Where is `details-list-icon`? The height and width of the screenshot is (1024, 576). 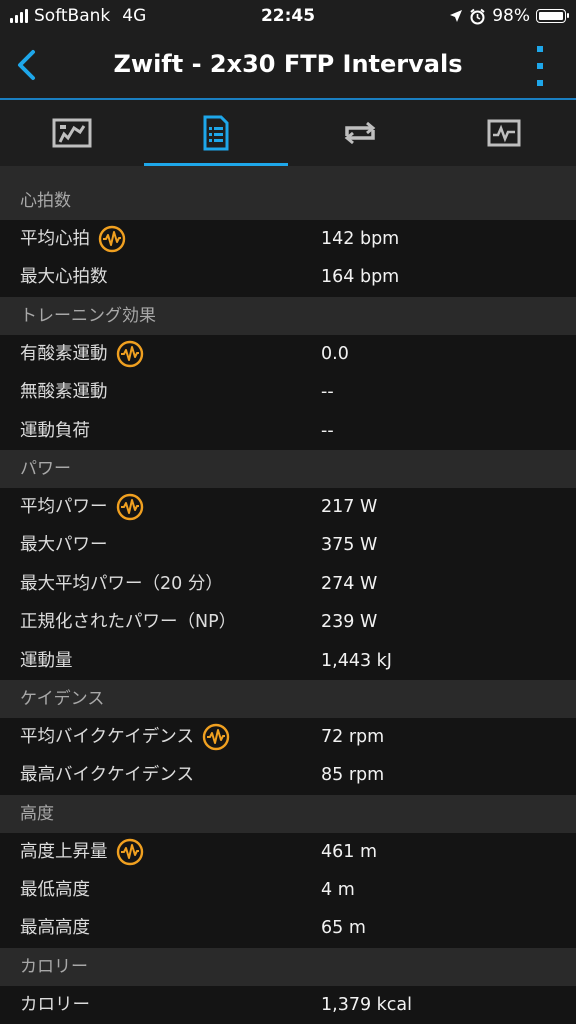
details-list-icon is located at coordinates (216, 133).